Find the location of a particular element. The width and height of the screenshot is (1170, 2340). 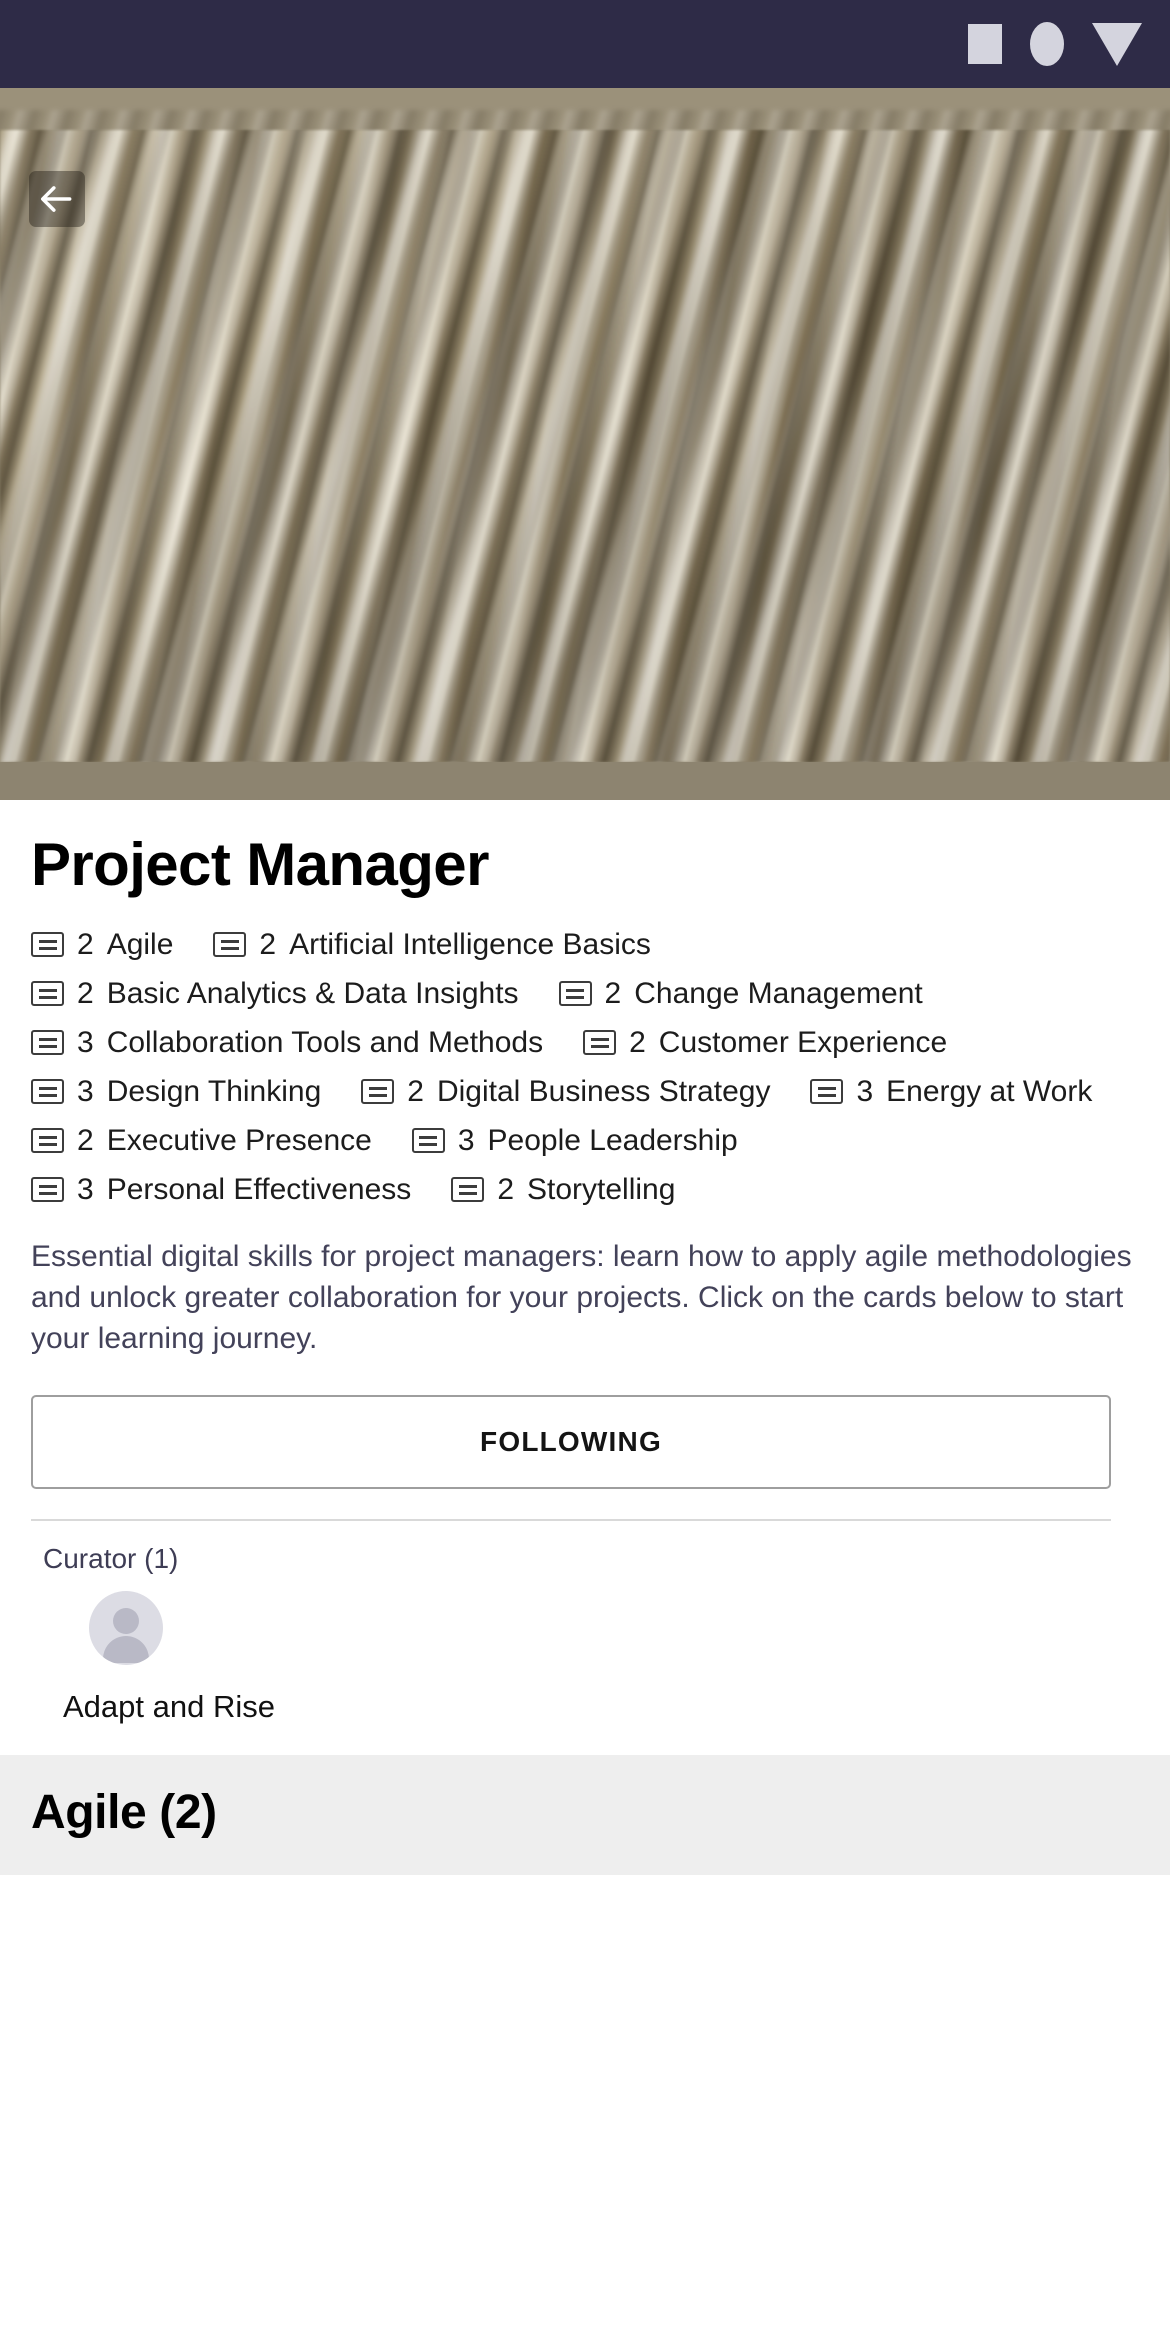

skill-tag: 2 Digital Business Strategy is located at coordinates (565, 1091).